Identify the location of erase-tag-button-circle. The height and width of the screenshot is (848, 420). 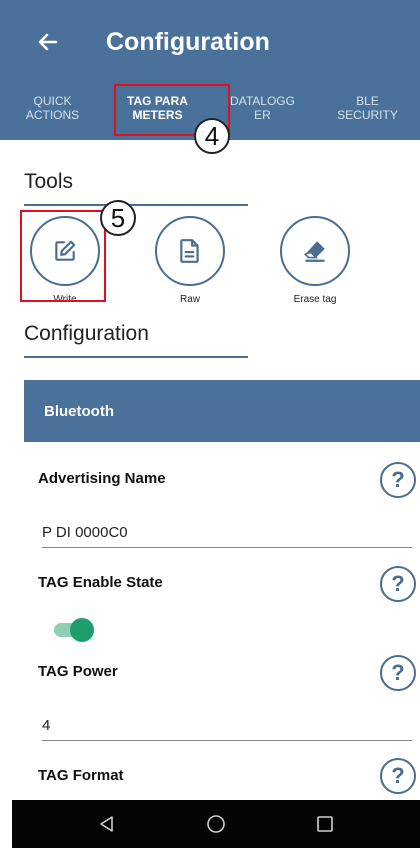
(315, 251).